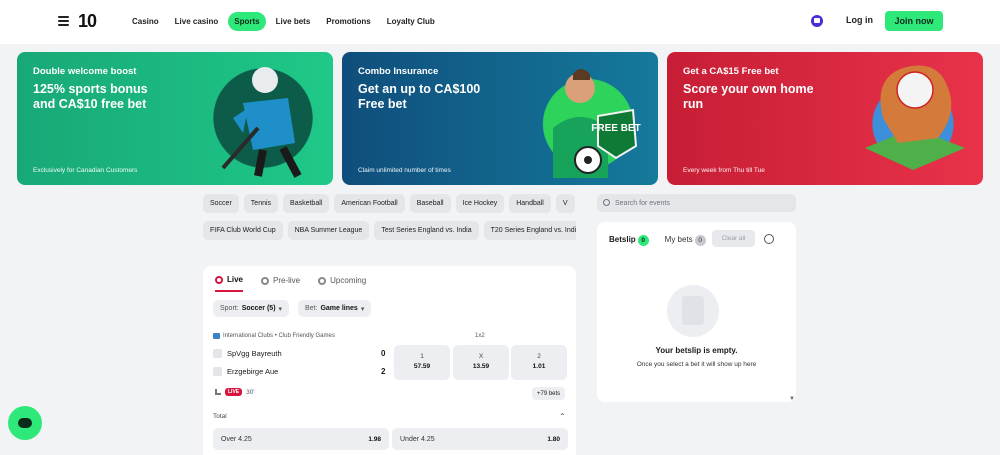 Image resolution: width=1000 pixels, height=455 pixels. I want to click on banner-subtitle: Claim unlimited number of times, so click(404, 170).